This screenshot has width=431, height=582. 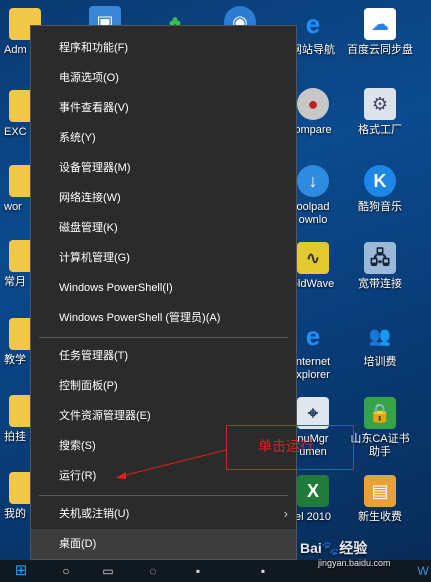 What do you see at coordinates (21, 571) in the screenshot?
I see `windows-start-icon: ⊞` at bounding box center [21, 571].